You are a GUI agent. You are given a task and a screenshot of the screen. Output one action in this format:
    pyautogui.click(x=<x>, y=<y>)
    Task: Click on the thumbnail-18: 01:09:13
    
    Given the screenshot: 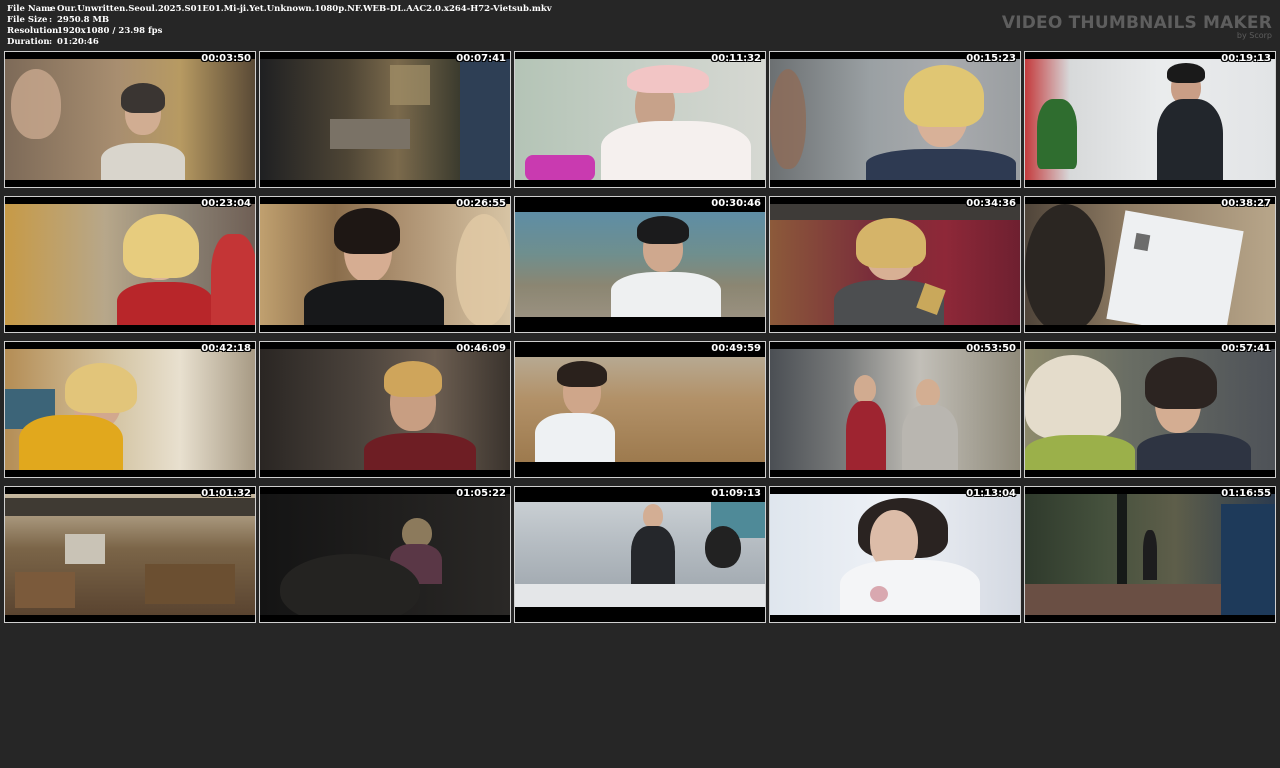 What is the action you would take?
    pyautogui.click(x=640, y=554)
    